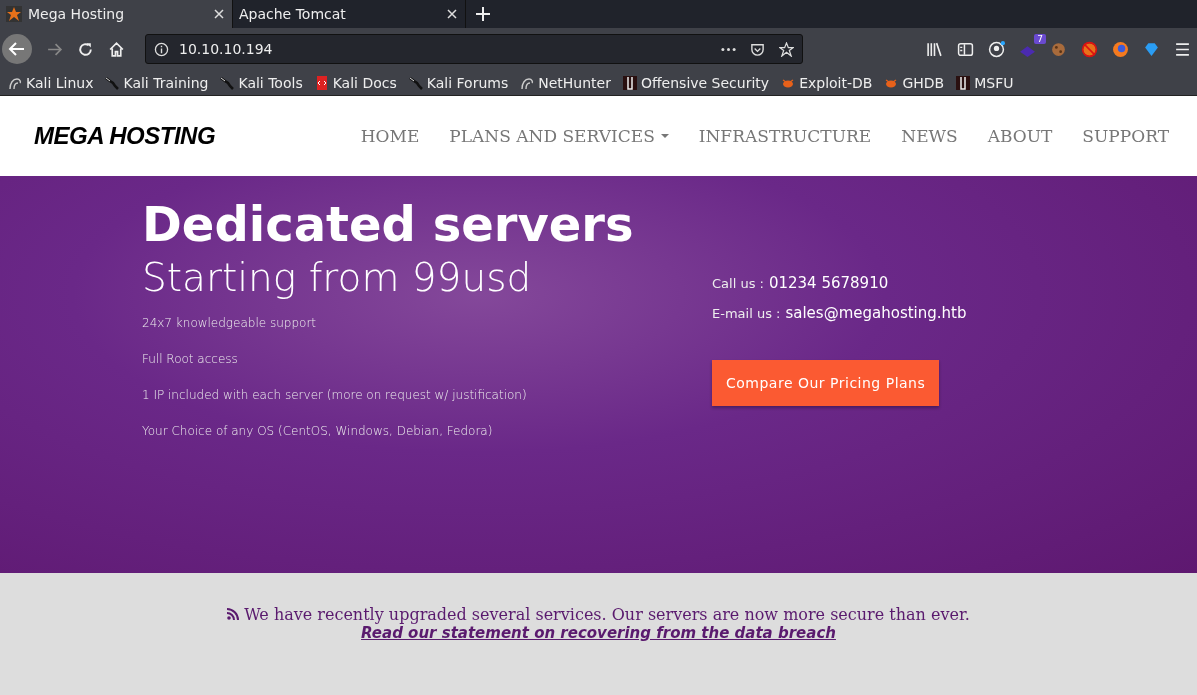  Describe the element at coordinates (77, 14) in the screenshot. I see `tab-title: Mega Hosting` at that location.